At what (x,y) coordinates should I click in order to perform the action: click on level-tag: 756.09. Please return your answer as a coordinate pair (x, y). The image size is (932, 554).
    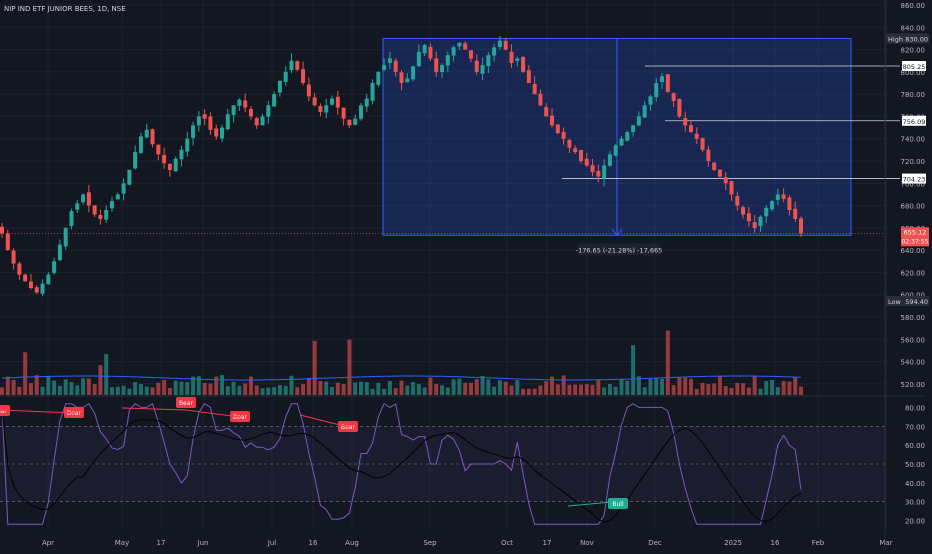
    Looking at the image, I should click on (914, 122).